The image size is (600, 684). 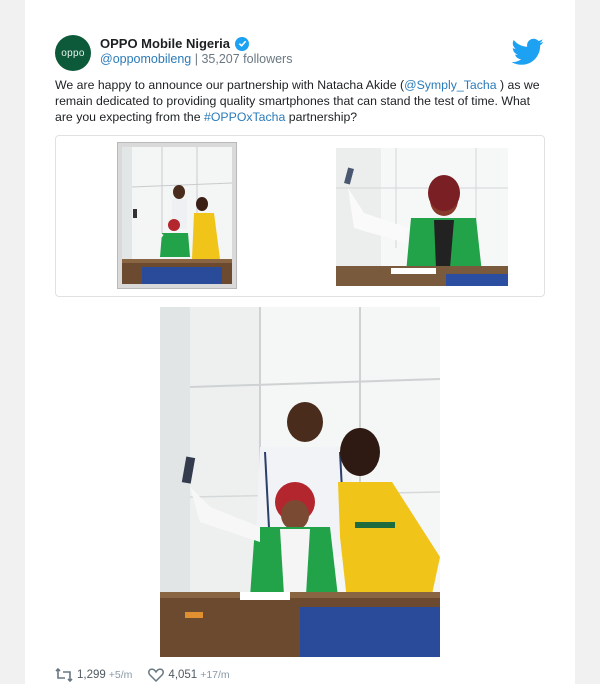 I want to click on heart-icon, so click(x=156, y=675).